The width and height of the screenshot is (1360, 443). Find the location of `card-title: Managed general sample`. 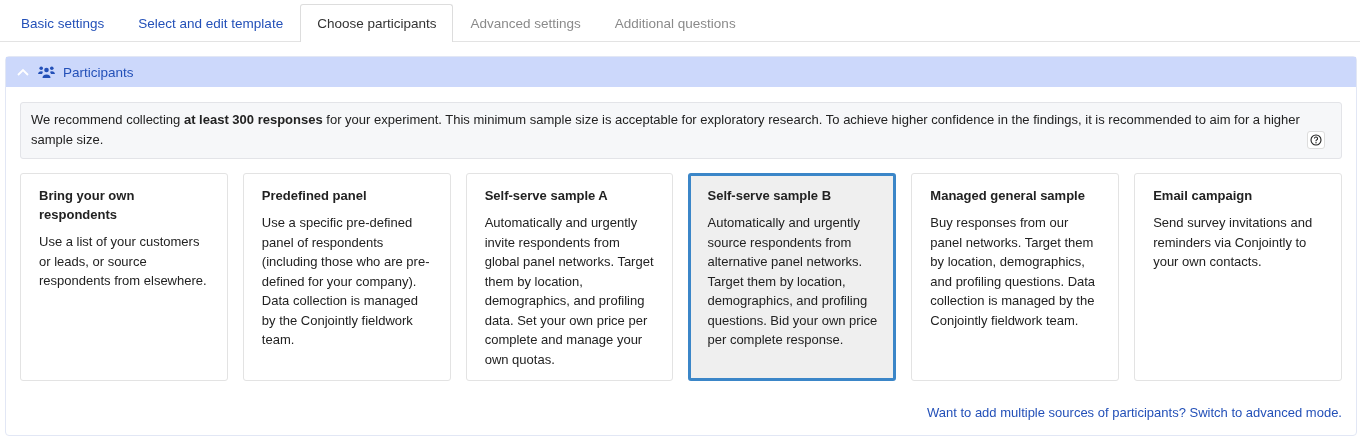

card-title: Managed general sample is located at coordinates (1008, 196).